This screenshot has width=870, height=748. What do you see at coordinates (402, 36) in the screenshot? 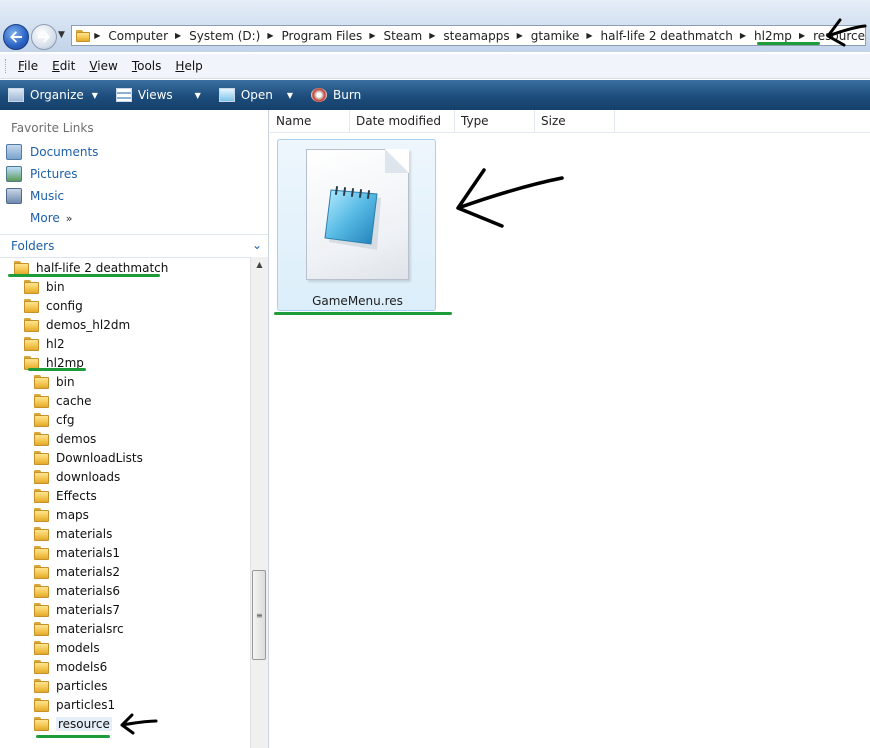
I see `breadcrumb-steam: Steam` at bounding box center [402, 36].